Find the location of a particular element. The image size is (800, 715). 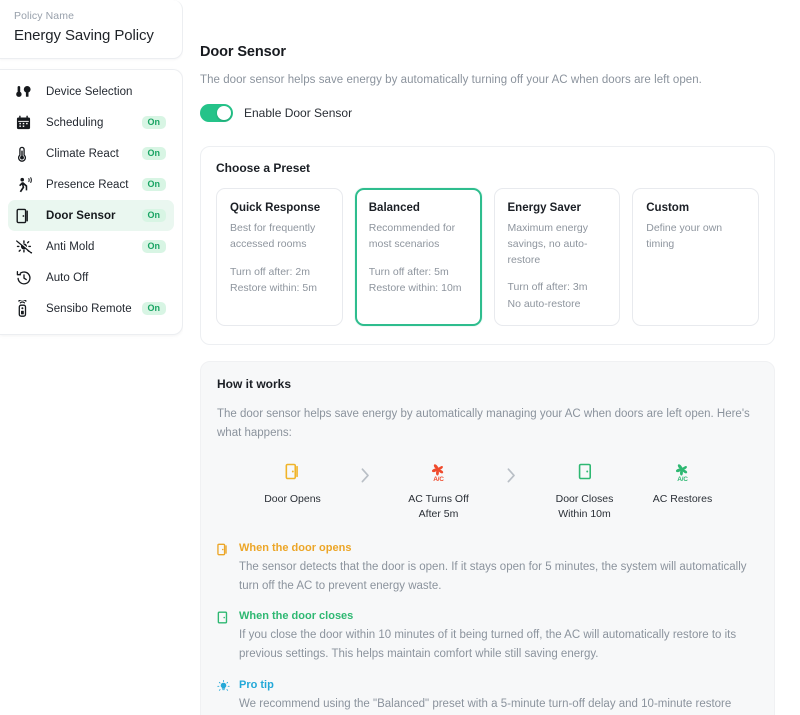

preset-description: Define your own timing is located at coordinates (684, 236).